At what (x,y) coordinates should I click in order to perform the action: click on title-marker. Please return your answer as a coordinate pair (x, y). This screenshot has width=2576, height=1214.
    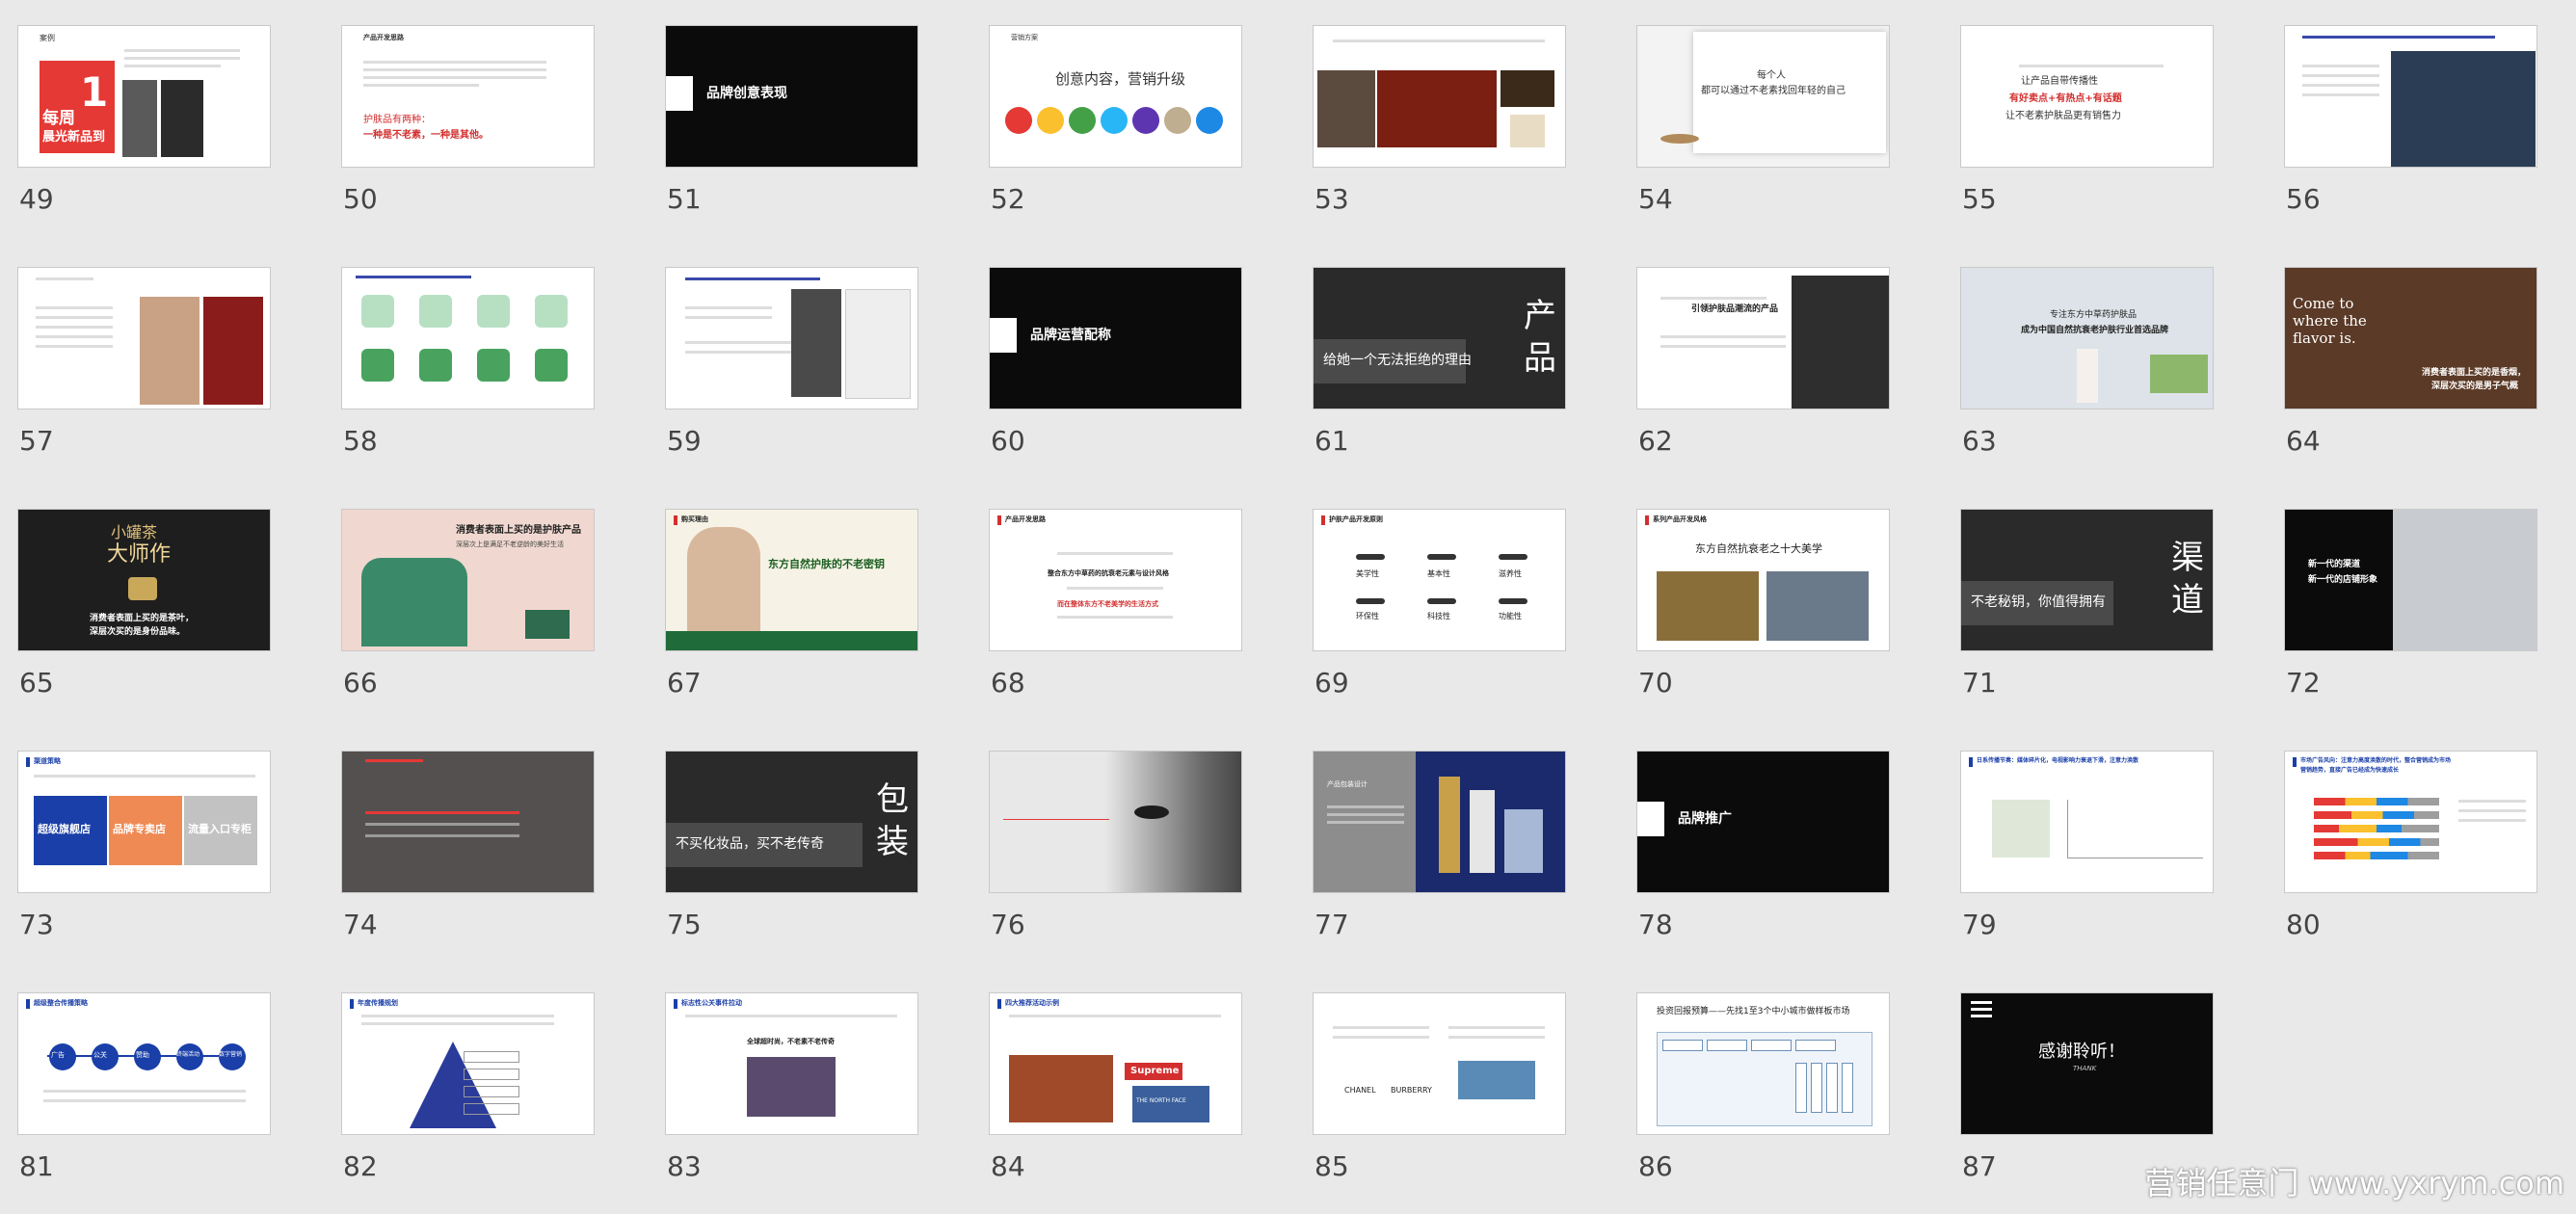
    Looking at the image, I should click on (28, 1004).